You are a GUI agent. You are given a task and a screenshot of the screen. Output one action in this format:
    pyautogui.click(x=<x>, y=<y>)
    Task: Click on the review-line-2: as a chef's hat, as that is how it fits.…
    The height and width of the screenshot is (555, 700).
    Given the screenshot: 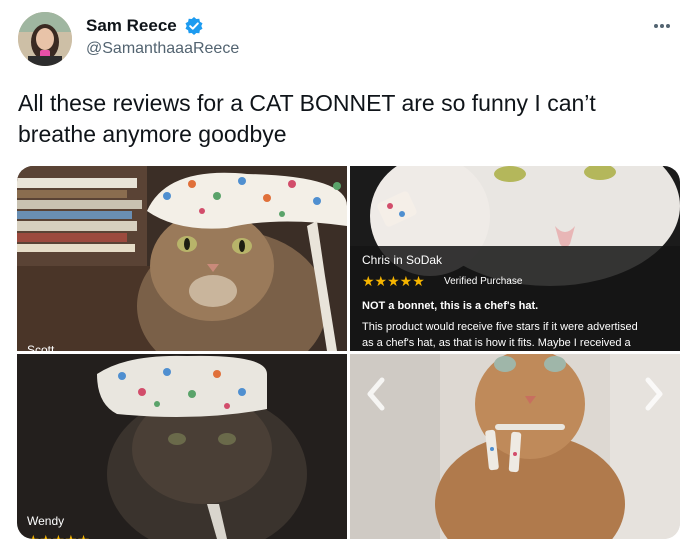 What is the action you would take?
    pyautogui.click(x=496, y=343)
    